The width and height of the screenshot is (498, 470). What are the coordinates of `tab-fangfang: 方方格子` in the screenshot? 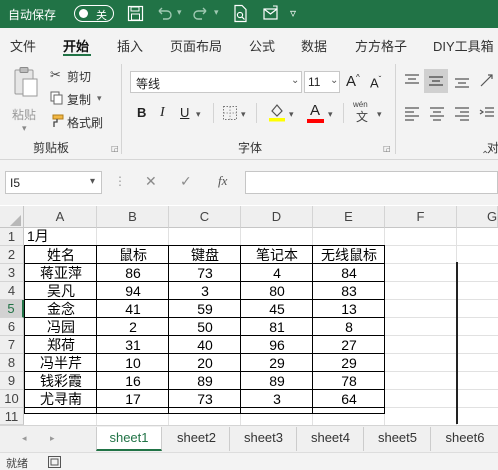 It's located at (381, 45).